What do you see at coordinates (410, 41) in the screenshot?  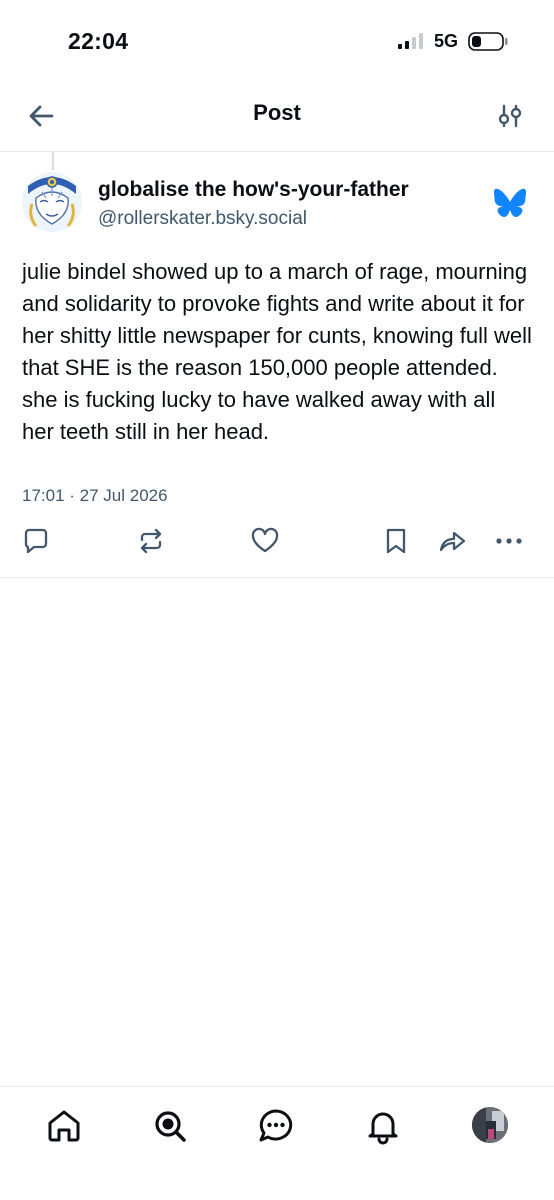 I see `signal-icon` at bounding box center [410, 41].